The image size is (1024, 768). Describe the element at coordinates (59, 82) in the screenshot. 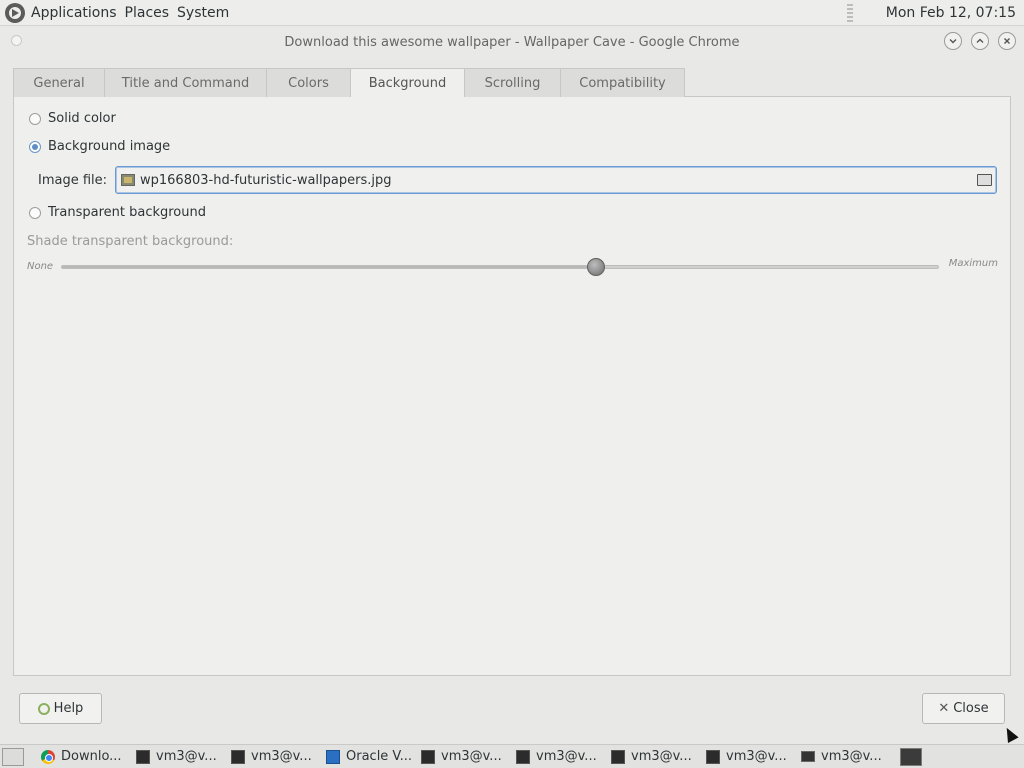

I see `tab-general: General` at that location.